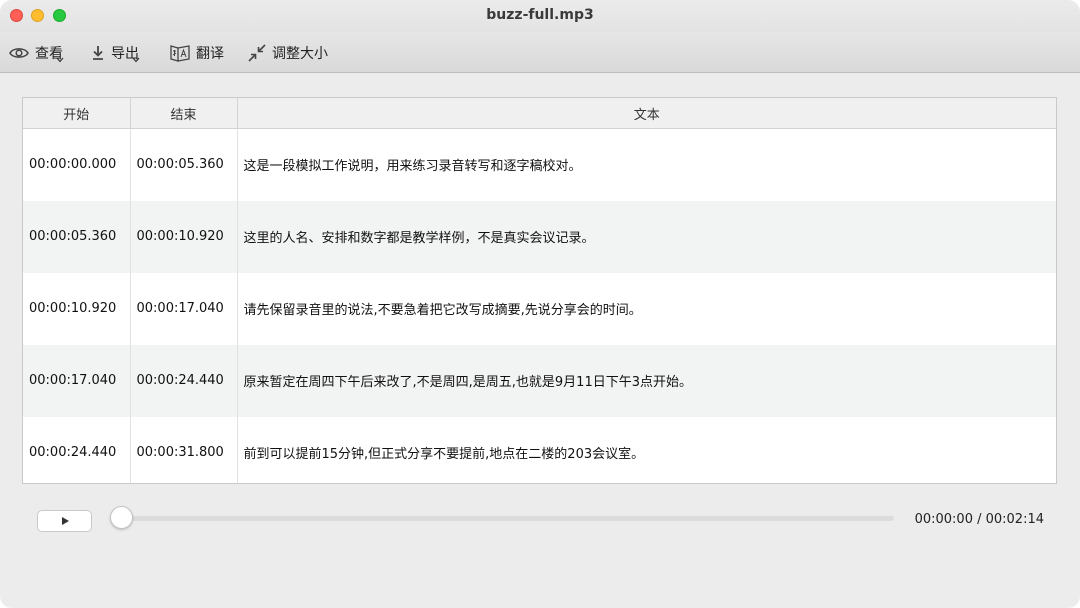 The width and height of the screenshot is (1080, 608). Describe the element at coordinates (503, 518) in the screenshot. I see `playback-slider-track` at that location.